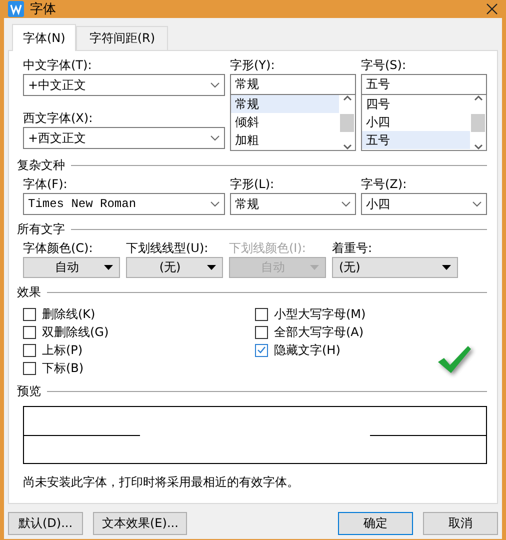 The width and height of the screenshot is (506, 540). What do you see at coordinates (460, 523) in the screenshot?
I see `cancel-button: 取消` at bounding box center [460, 523].